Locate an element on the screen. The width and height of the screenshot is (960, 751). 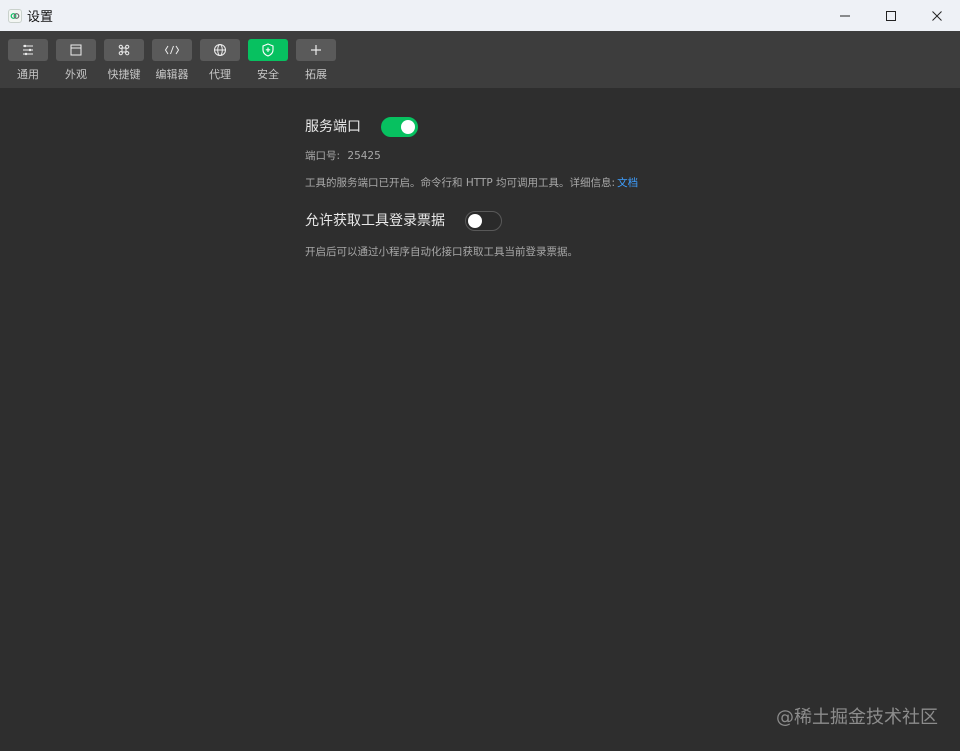
window-icon is located at coordinates (76, 50).